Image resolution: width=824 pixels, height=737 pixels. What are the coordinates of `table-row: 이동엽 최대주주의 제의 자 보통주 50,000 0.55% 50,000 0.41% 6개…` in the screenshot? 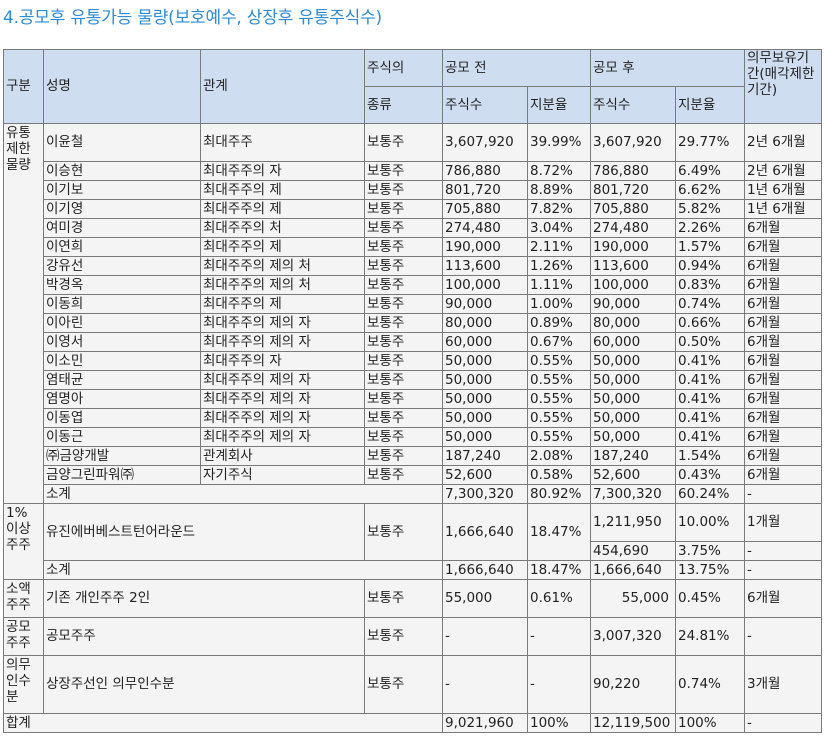 It's located at (413, 418).